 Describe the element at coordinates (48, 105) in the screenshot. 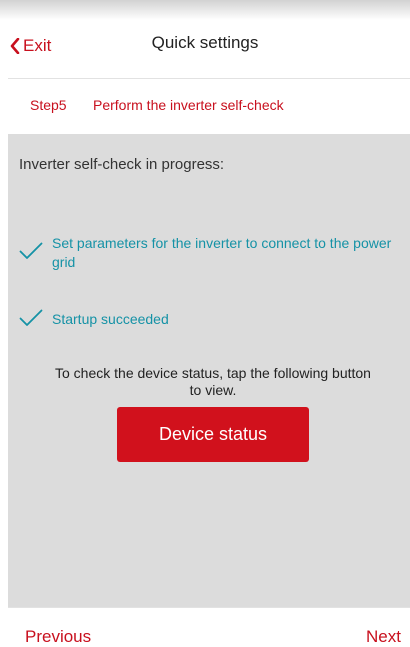

I see `step-number: Step5` at that location.